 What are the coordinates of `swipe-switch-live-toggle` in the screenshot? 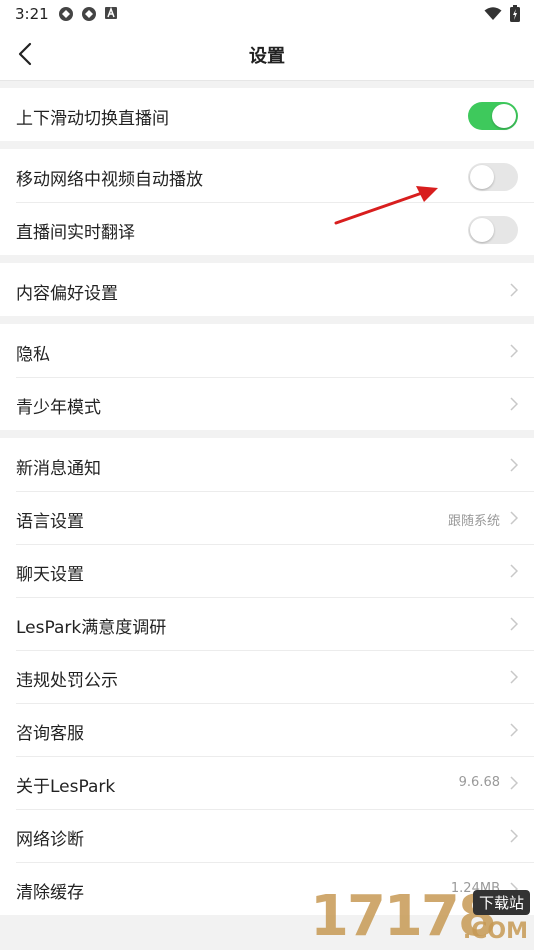 It's located at (493, 116).